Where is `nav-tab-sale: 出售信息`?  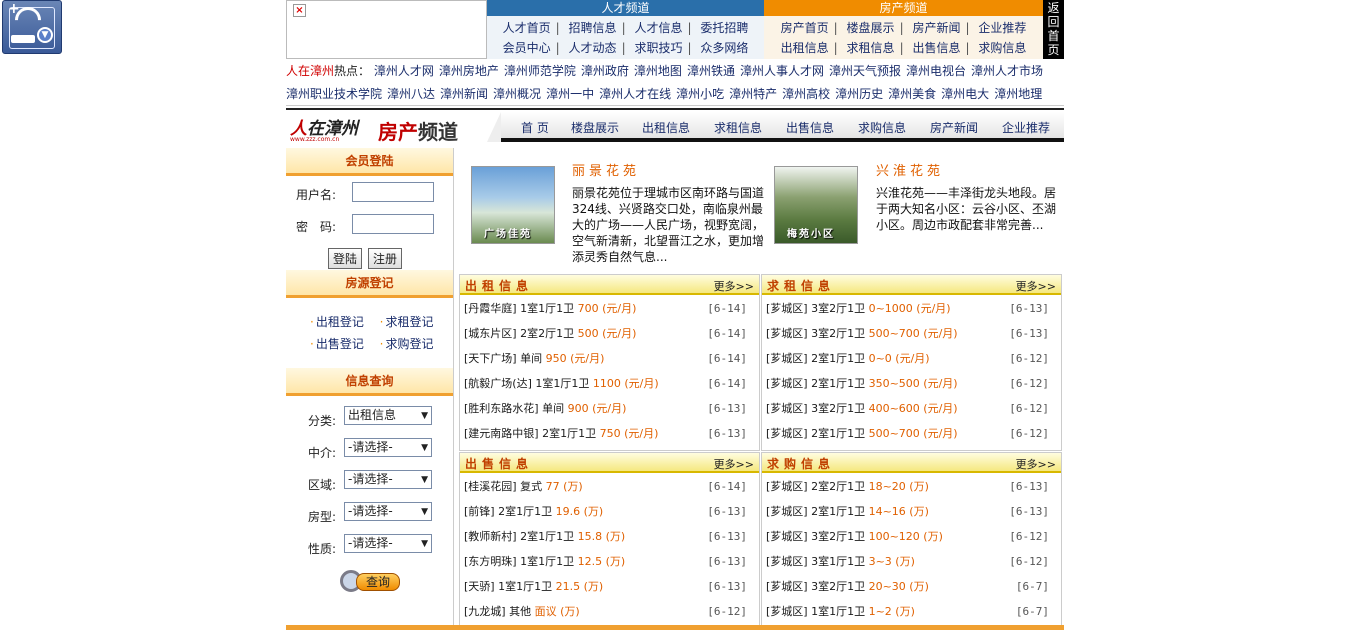 nav-tab-sale: 出售信息 is located at coordinates (810, 127).